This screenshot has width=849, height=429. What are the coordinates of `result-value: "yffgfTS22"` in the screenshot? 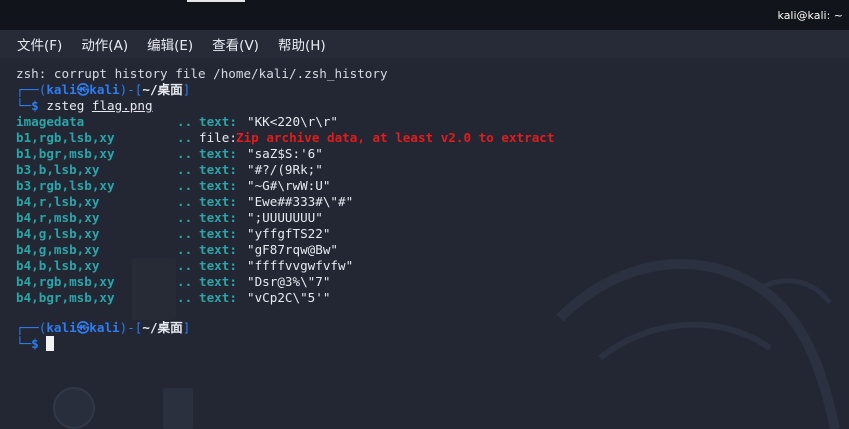 It's located at (289, 233).